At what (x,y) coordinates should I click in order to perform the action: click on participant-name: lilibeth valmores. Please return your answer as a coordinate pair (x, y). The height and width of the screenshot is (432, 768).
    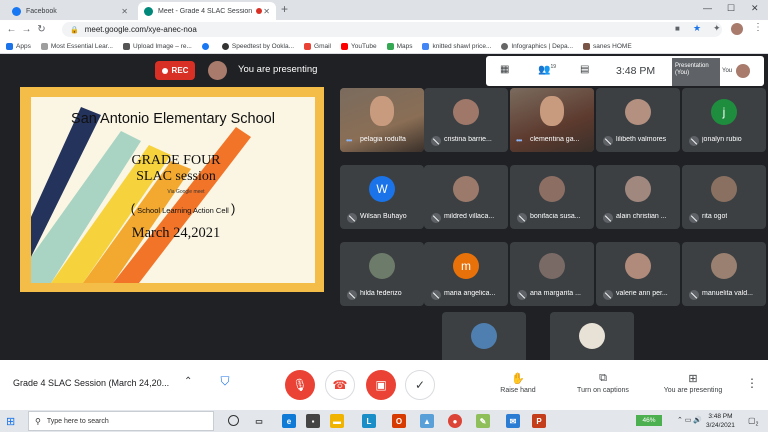
    Looking at the image, I should click on (641, 139).